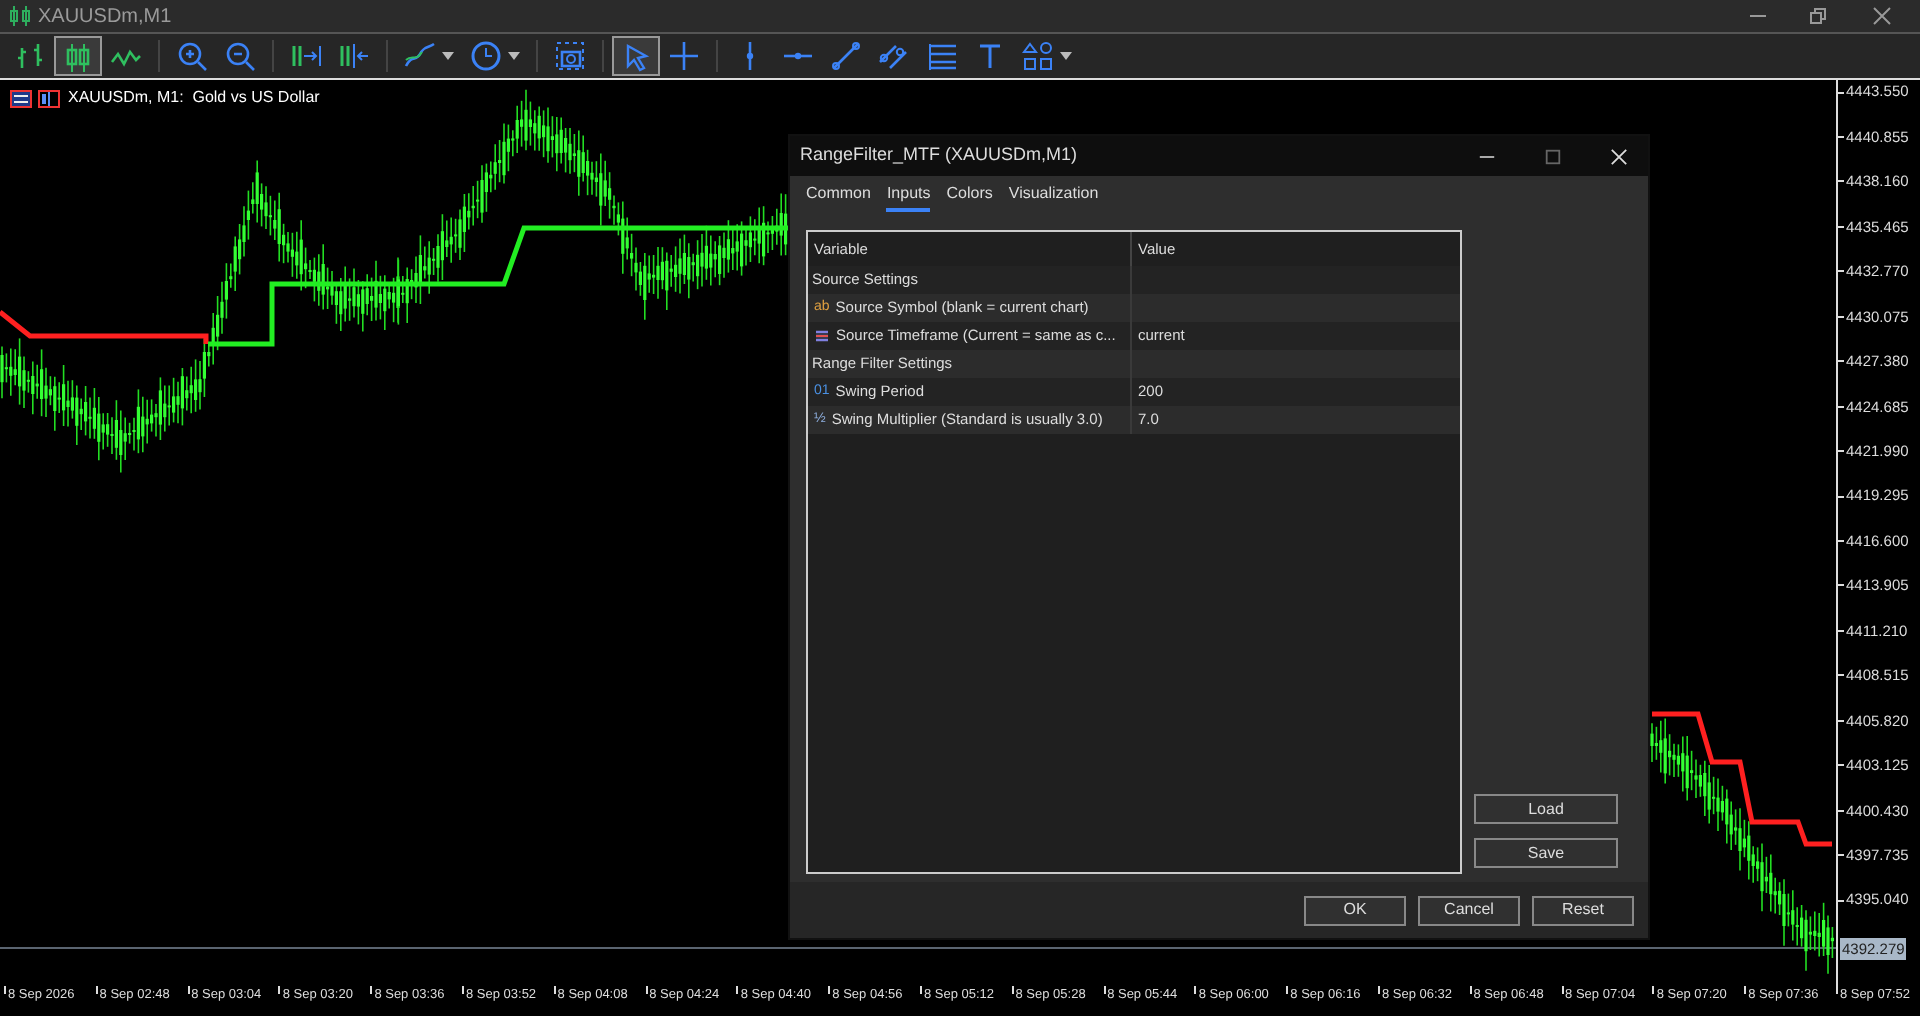 This screenshot has height=1016, width=1920. What do you see at coordinates (21, 98) in the screenshot?
I see `chart-icon` at bounding box center [21, 98].